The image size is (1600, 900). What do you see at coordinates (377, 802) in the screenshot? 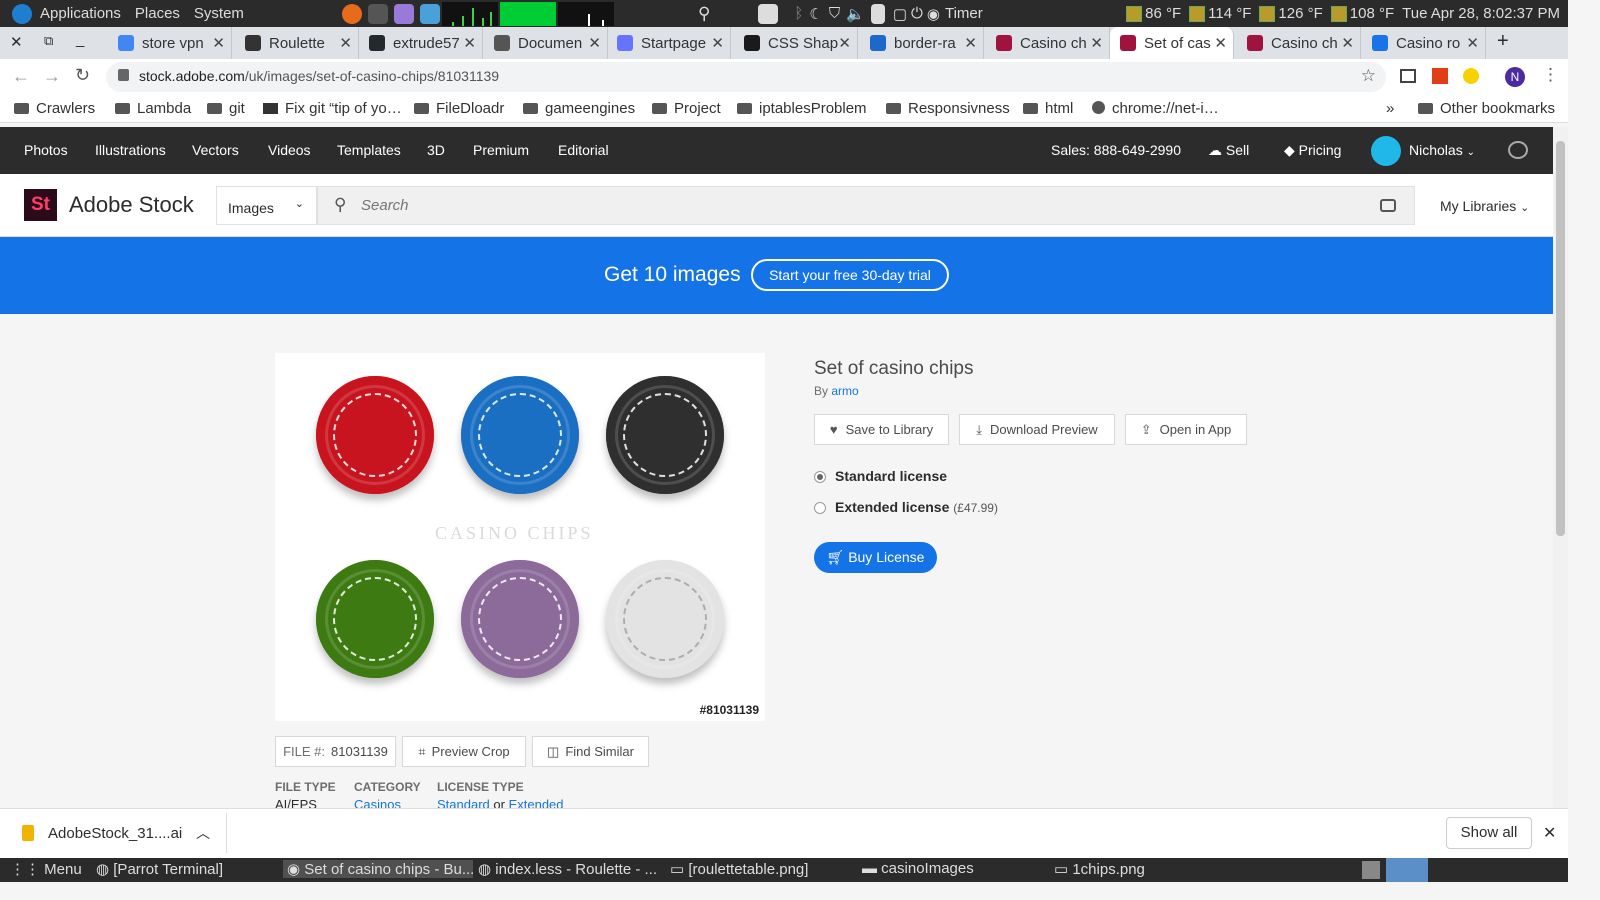
I see `category-link: Casinos` at bounding box center [377, 802].